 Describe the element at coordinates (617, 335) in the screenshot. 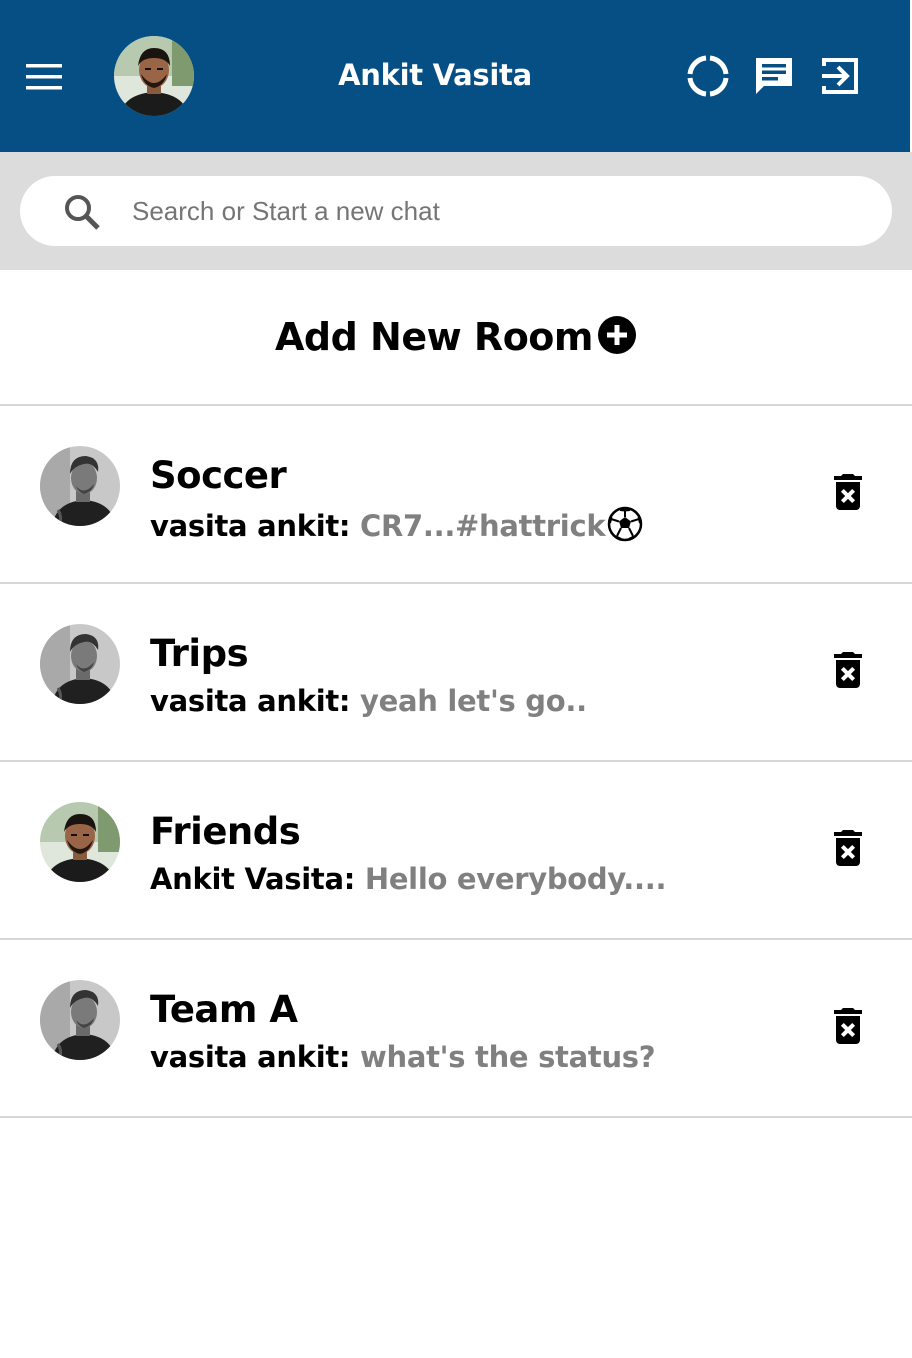

I see `add-circle-icon` at that location.